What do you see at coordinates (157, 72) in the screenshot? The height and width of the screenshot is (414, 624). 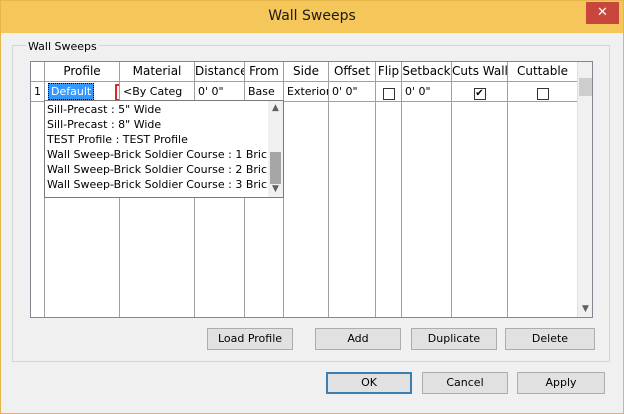 I see `header-material: Material` at bounding box center [157, 72].